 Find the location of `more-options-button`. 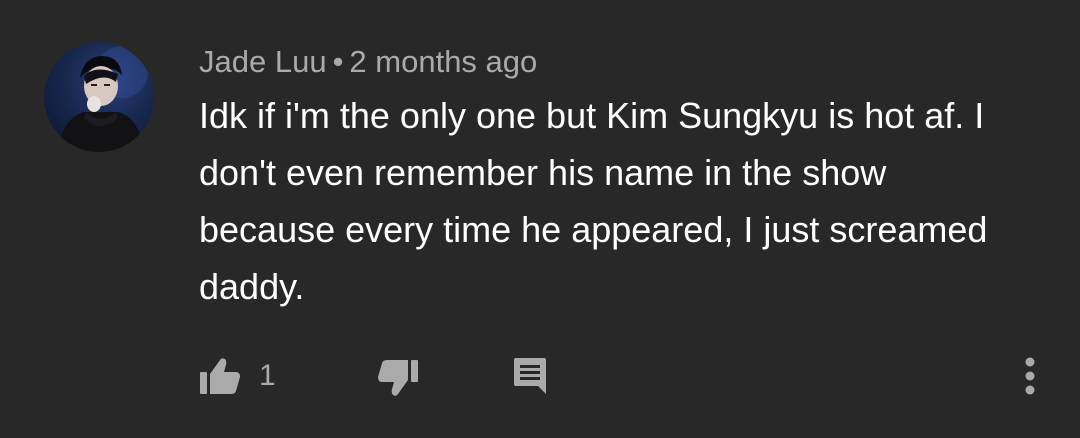

more-options-button is located at coordinates (1030, 376).